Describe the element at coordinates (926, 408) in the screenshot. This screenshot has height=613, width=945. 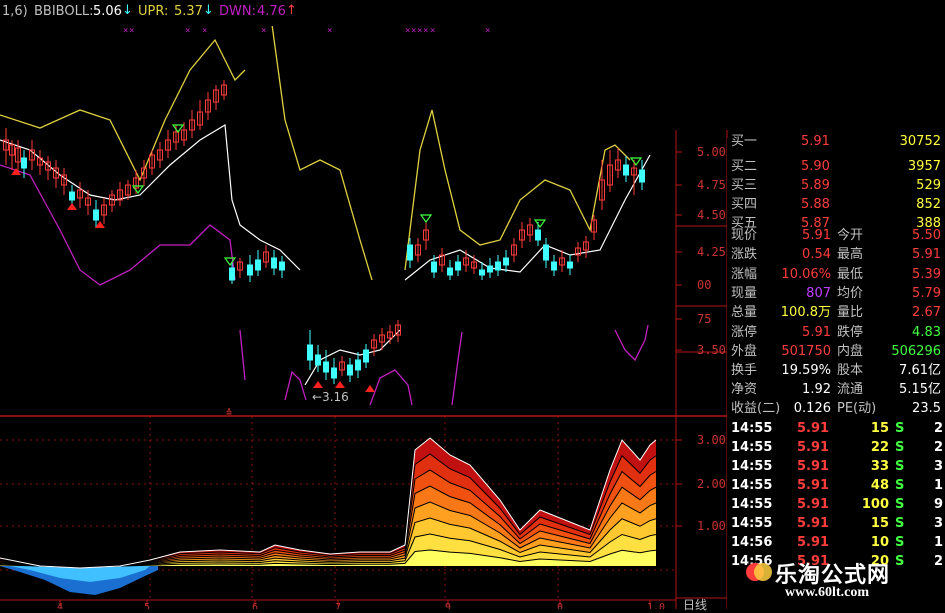
I see `fund-value: 23.5` at that location.